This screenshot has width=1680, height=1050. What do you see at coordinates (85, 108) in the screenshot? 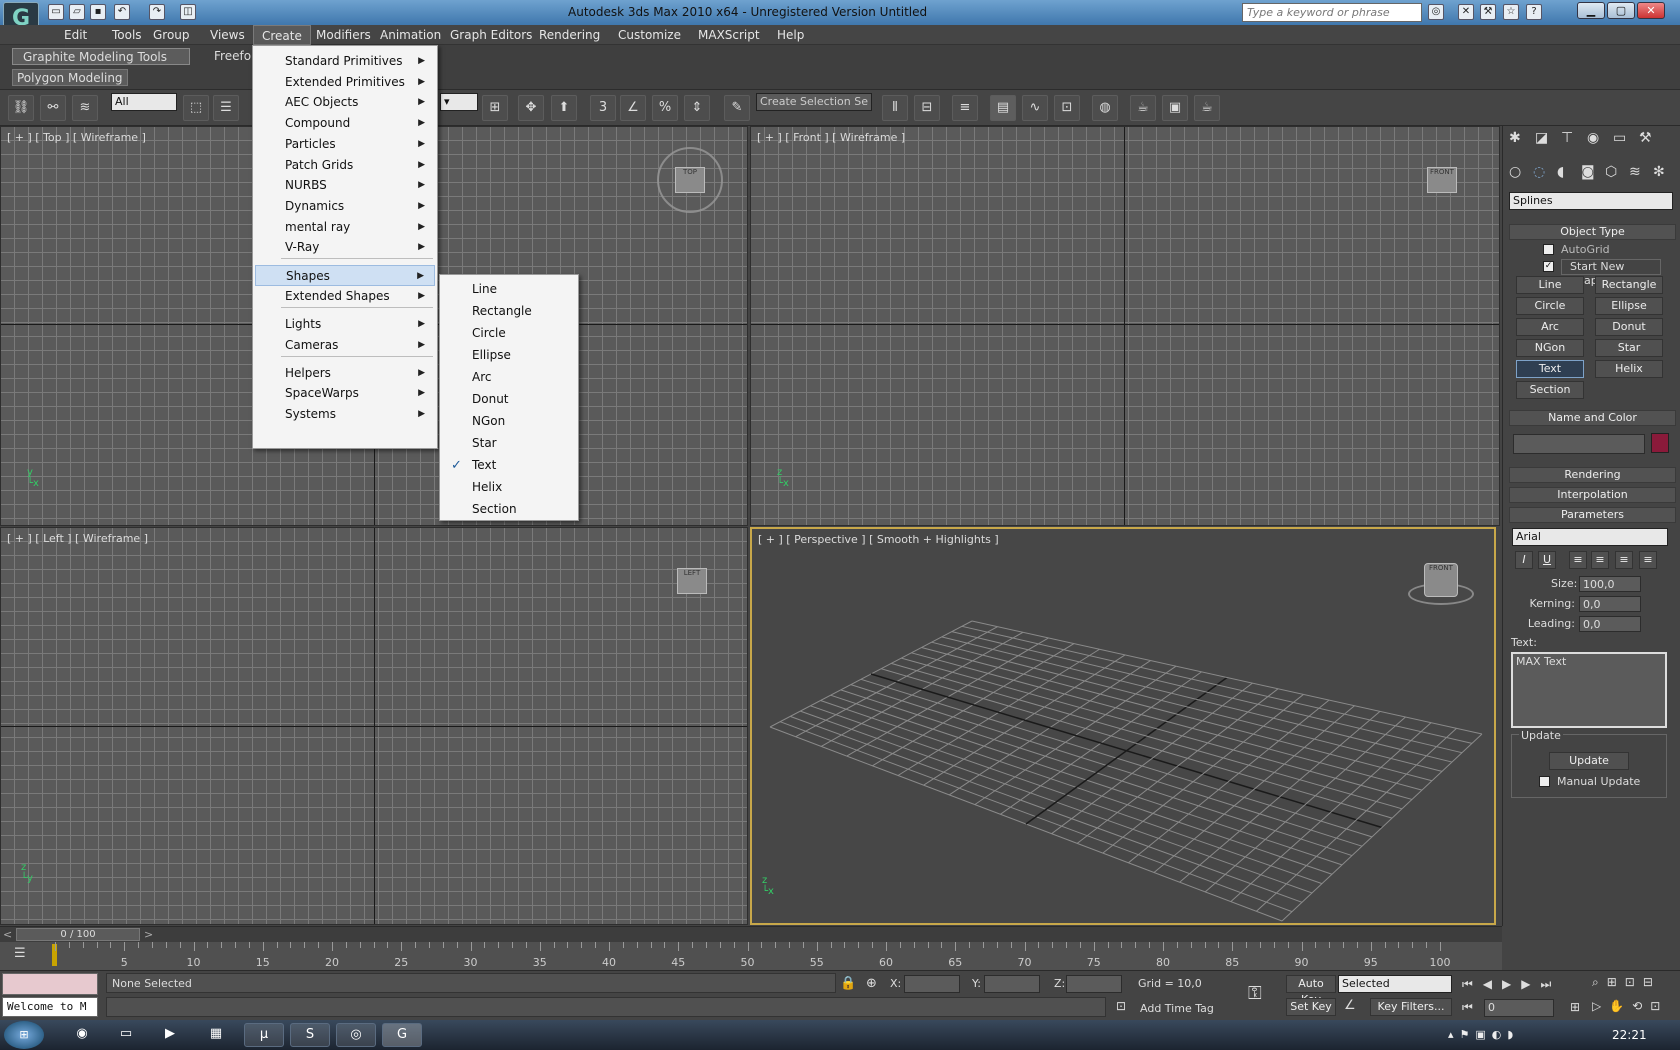
I see `bind-space-warp-icon: ≋` at bounding box center [85, 108].